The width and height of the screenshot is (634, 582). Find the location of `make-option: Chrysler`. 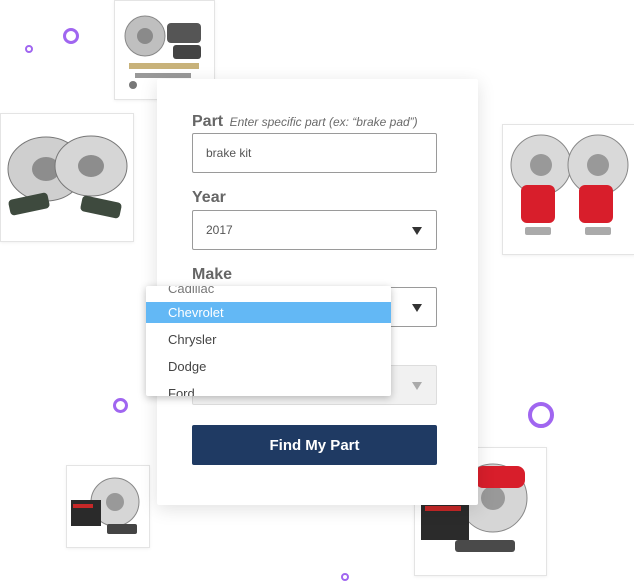

make-option: Chrysler is located at coordinates (268, 339).